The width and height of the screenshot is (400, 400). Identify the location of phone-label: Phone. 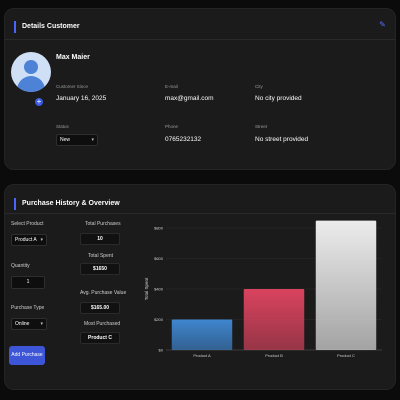
(172, 126).